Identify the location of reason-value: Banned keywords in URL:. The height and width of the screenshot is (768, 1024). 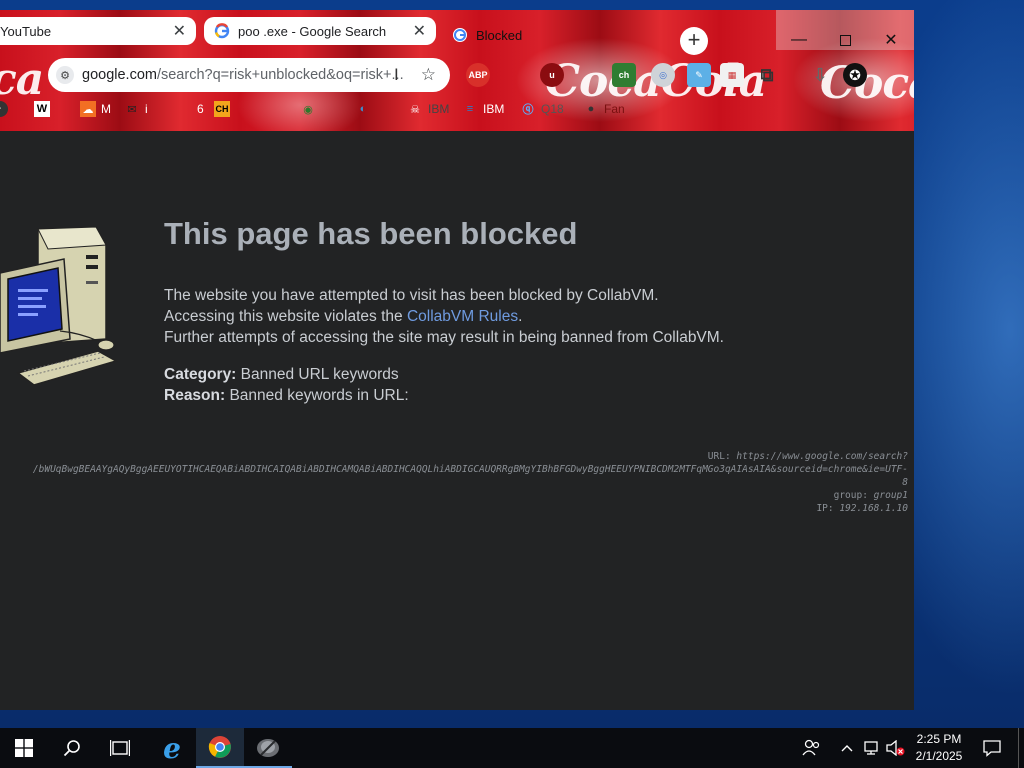
(319, 395).